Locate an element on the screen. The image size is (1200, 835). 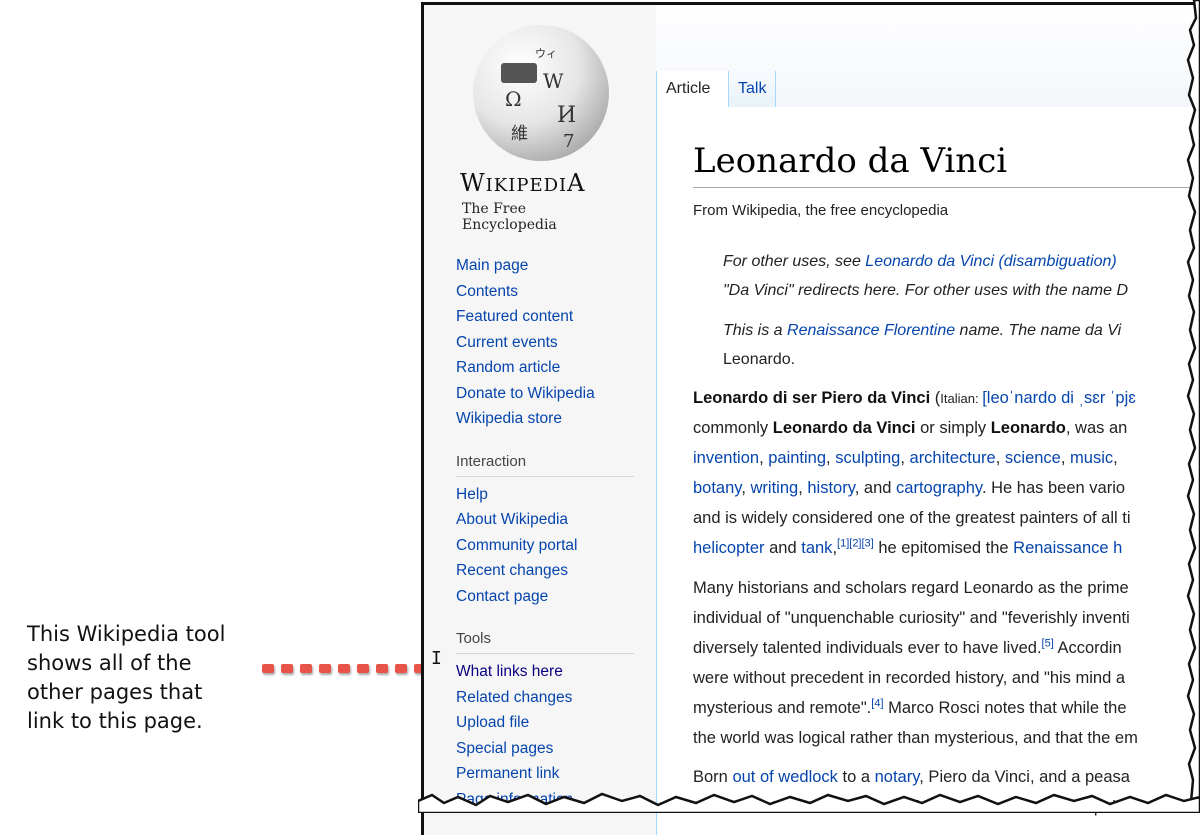
link-renaissance: Renaissance h is located at coordinates (1067, 548).